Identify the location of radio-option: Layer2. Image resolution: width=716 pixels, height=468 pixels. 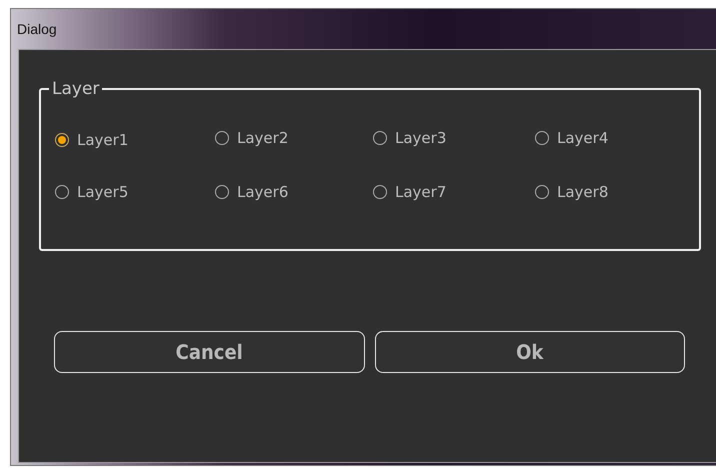
(251, 138).